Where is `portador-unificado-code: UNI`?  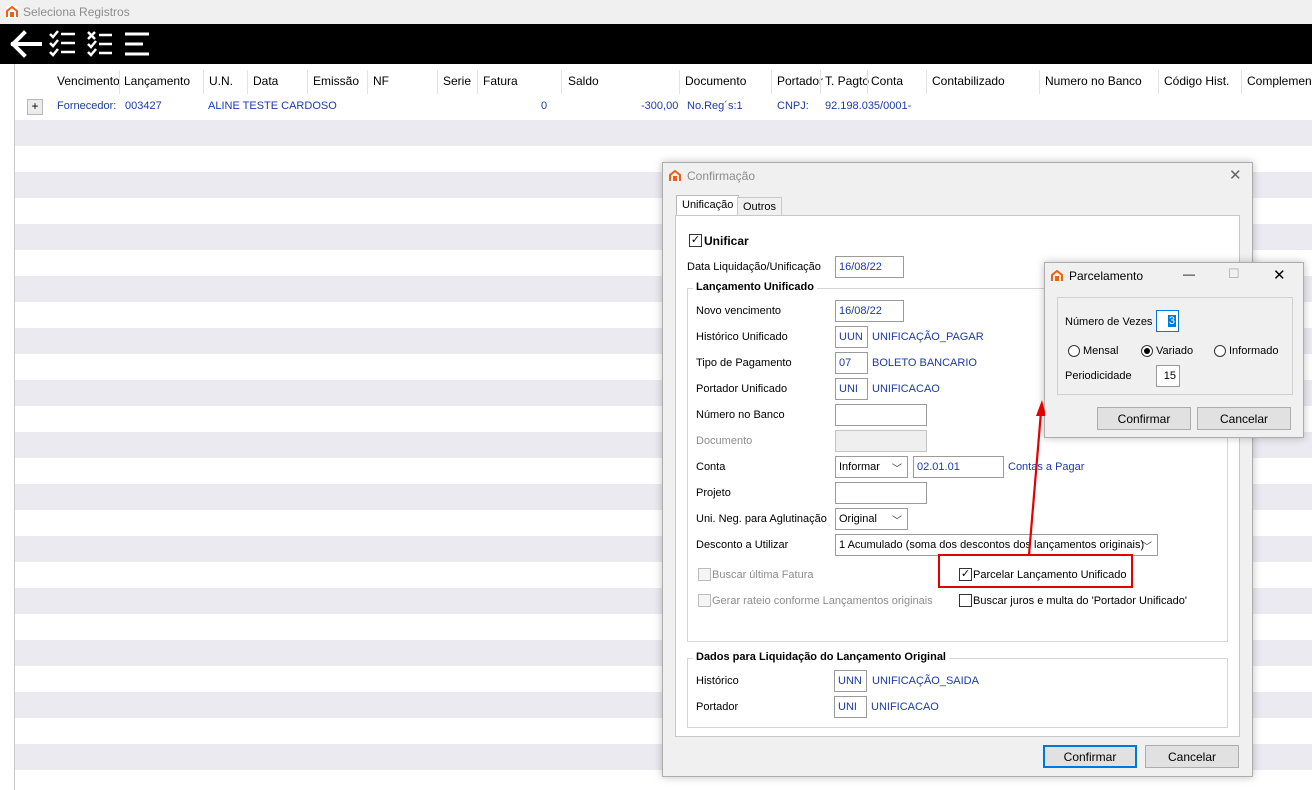 portador-unificado-code: UNI is located at coordinates (851, 389).